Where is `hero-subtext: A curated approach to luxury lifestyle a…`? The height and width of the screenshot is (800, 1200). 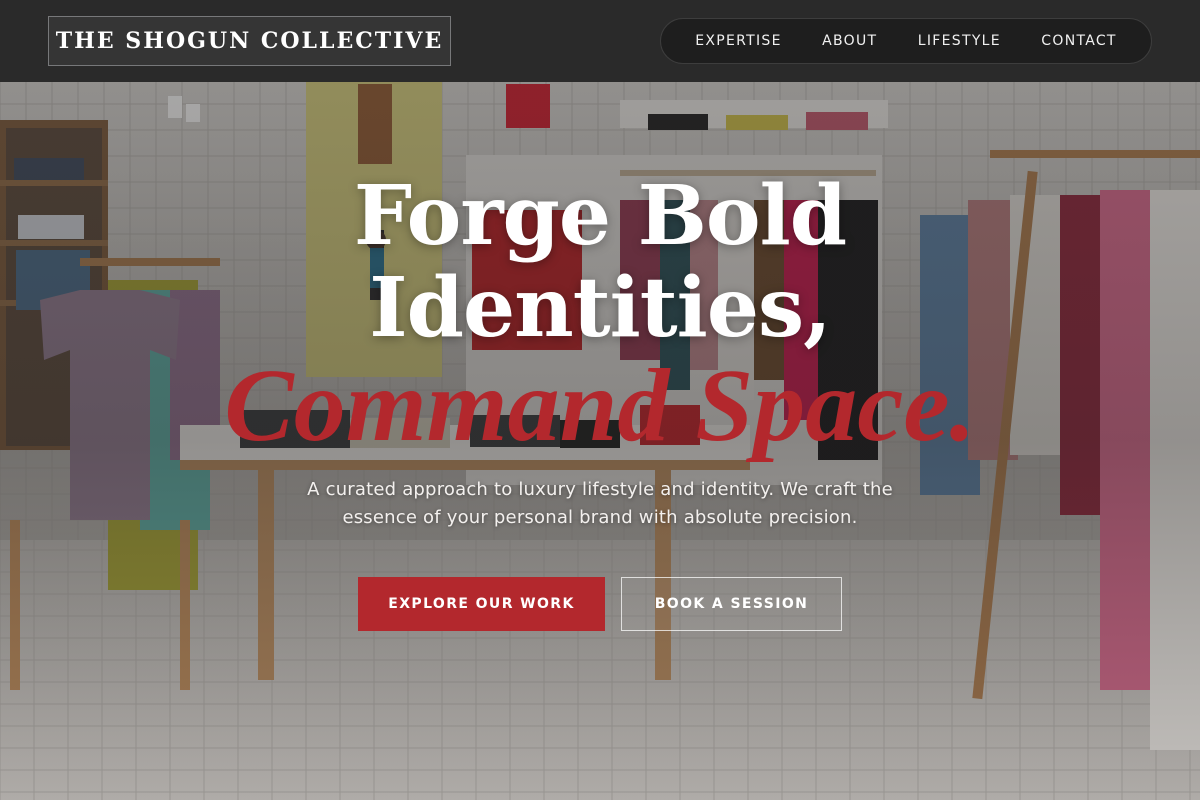 hero-subtext: A curated approach to luxury lifestyle a… is located at coordinates (600, 503).